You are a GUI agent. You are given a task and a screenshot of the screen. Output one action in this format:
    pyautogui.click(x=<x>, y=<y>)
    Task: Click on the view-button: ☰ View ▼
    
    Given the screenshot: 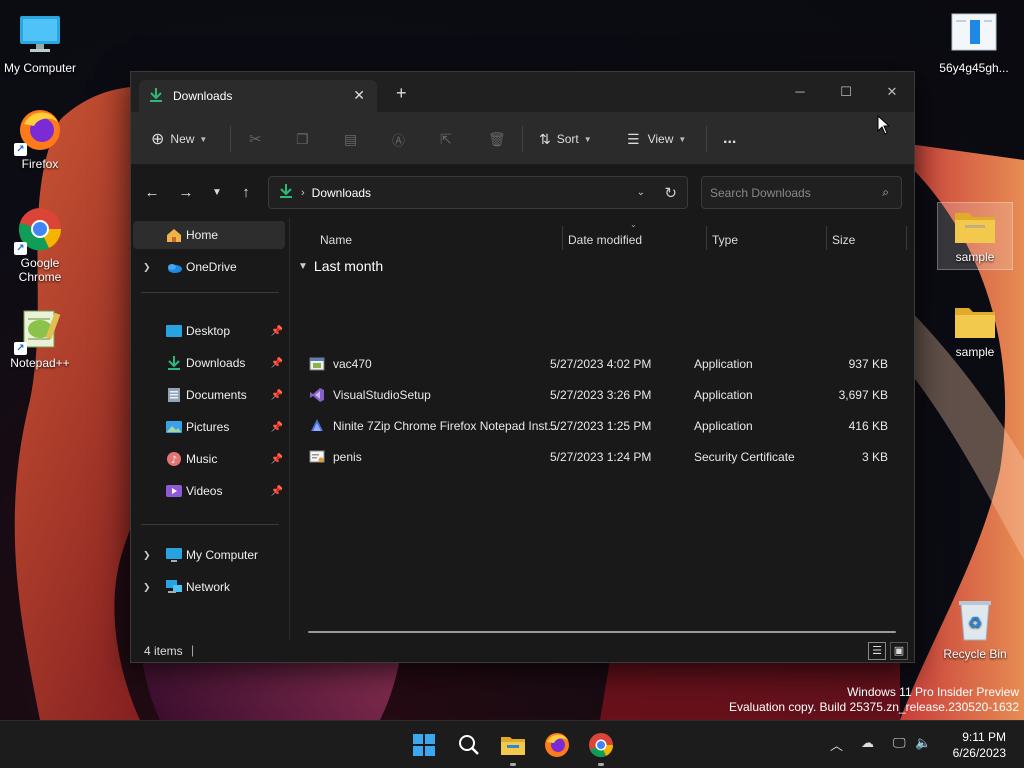 What is the action you would take?
    pyautogui.click(x=656, y=139)
    